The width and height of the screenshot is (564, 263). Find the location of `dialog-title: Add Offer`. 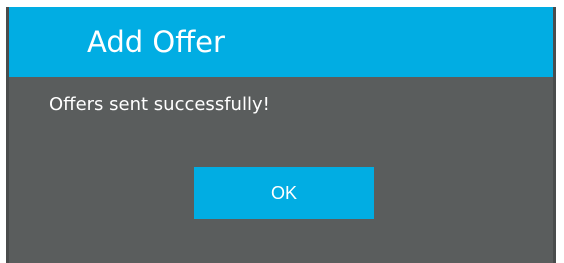

dialog-title: Add Offer is located at coordinates (156, 42).